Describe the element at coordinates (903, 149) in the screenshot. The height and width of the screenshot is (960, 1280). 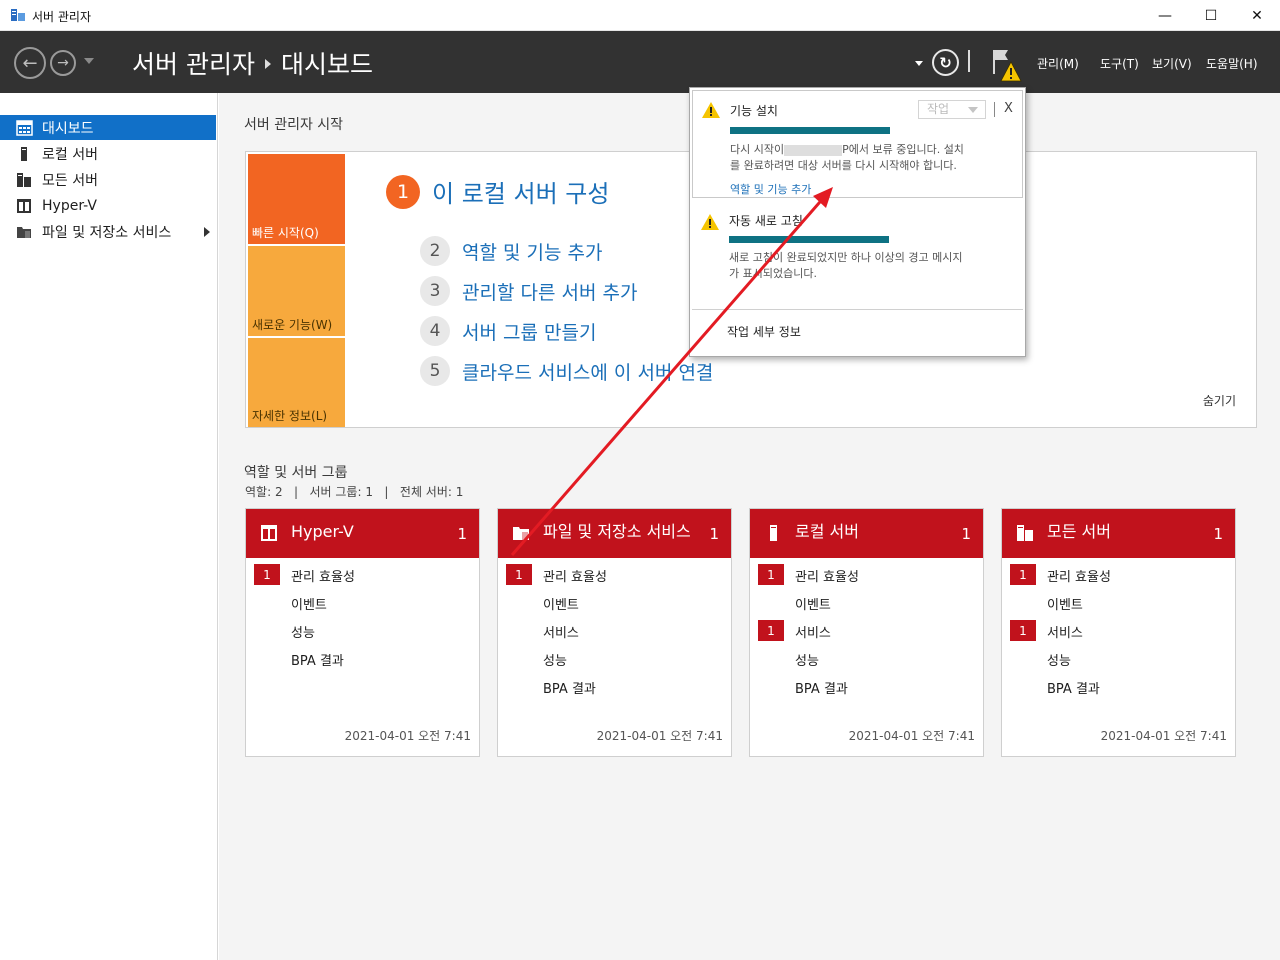
I see `text-part: P에서 보류 중입니다. 설치` at that location.